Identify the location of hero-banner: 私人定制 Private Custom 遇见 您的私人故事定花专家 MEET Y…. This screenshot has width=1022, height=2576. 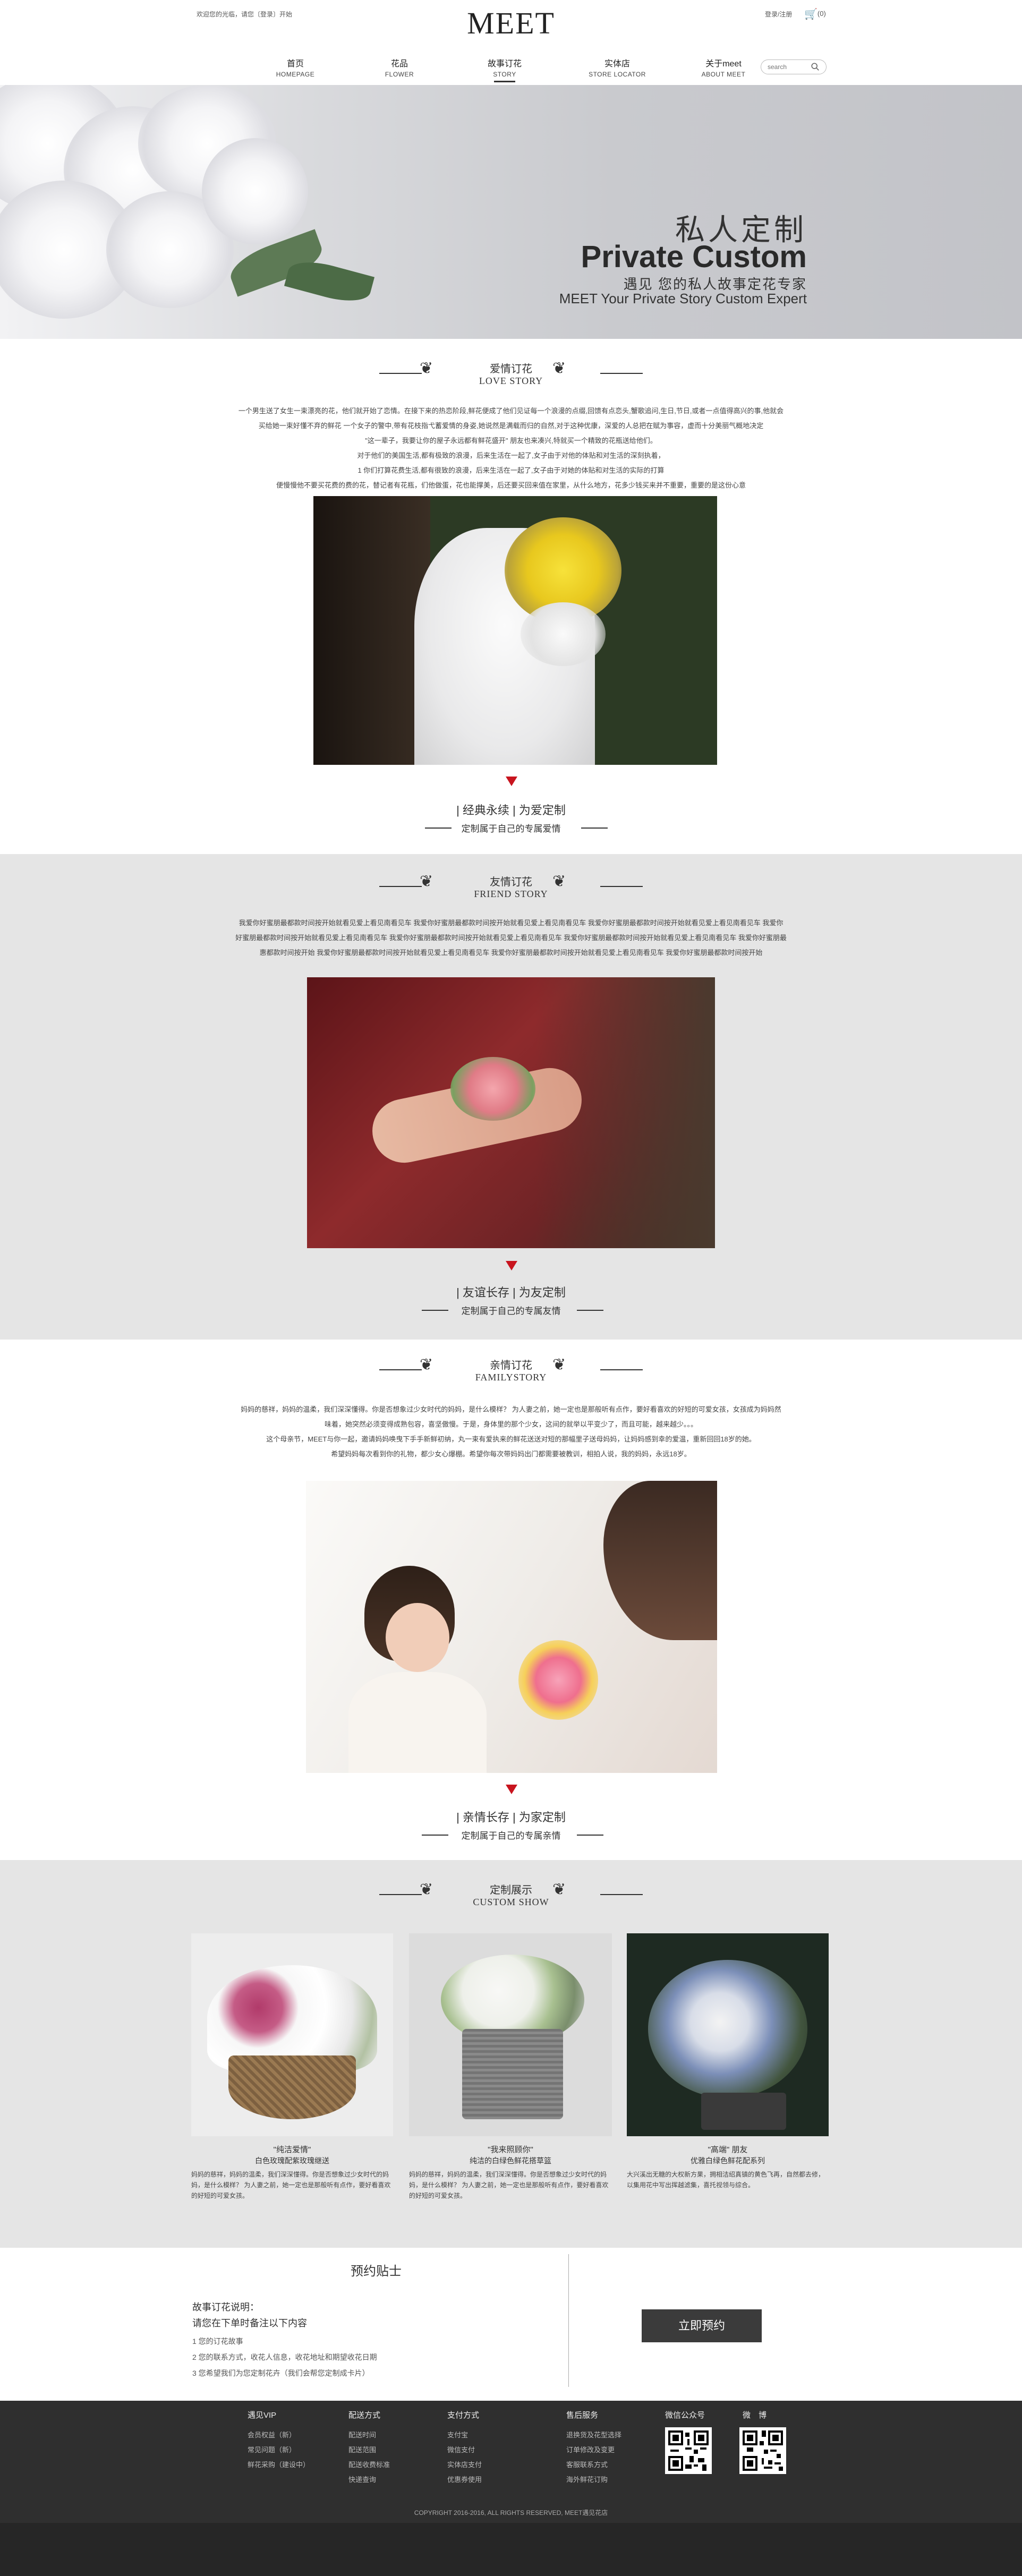
(511, 212).